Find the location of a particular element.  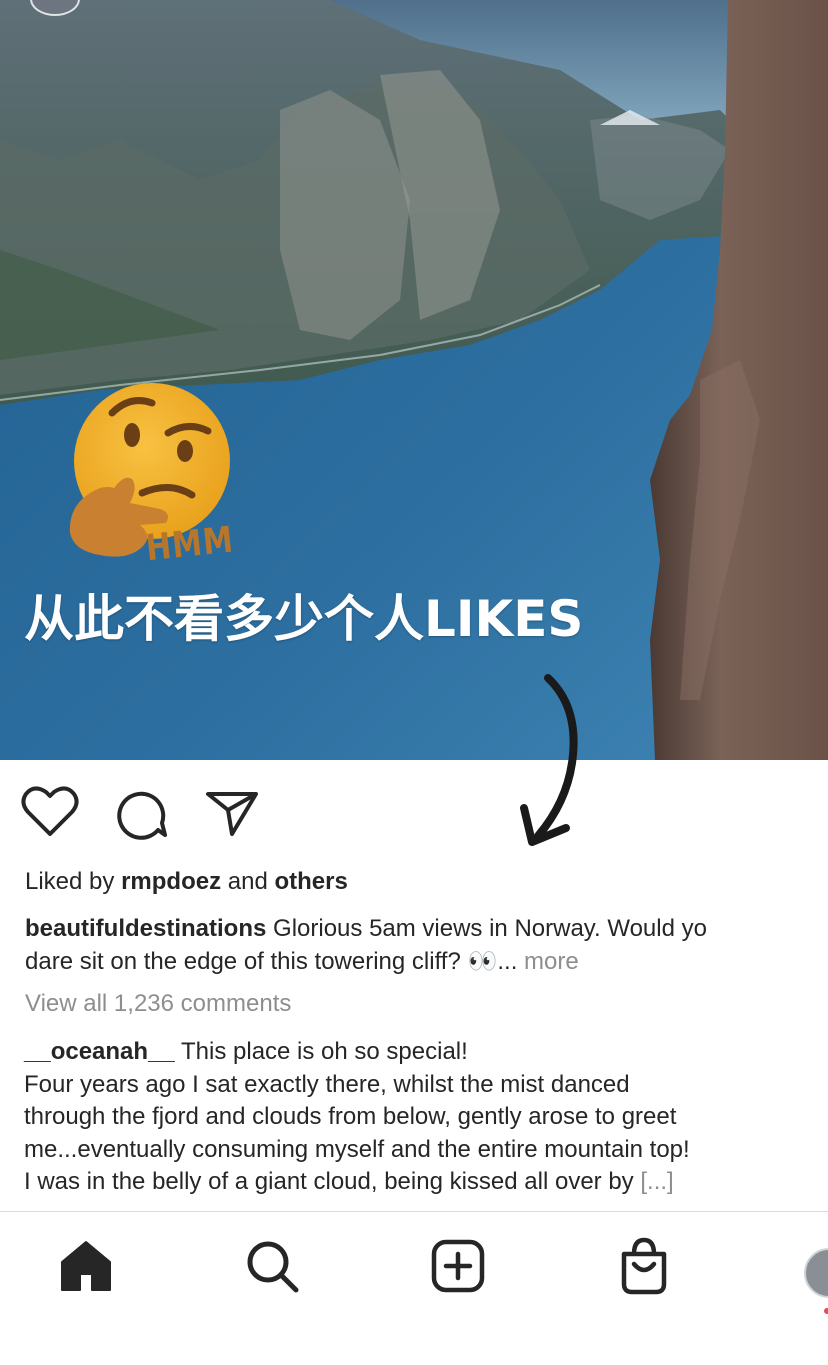

liked-by-text: Liked by rmpdoez and others is located at coordinates (186, 882).